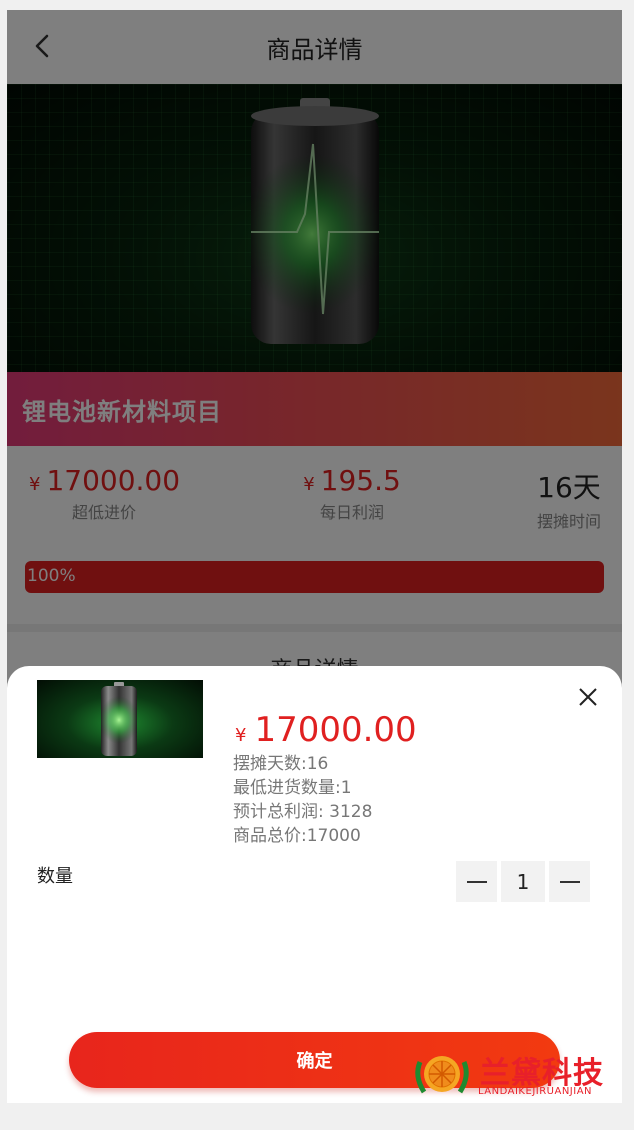  What do you see at coordinates (442, 1075) in the screenshot?
I see `orange-logo-icon` at bounding box center [442, 1075].